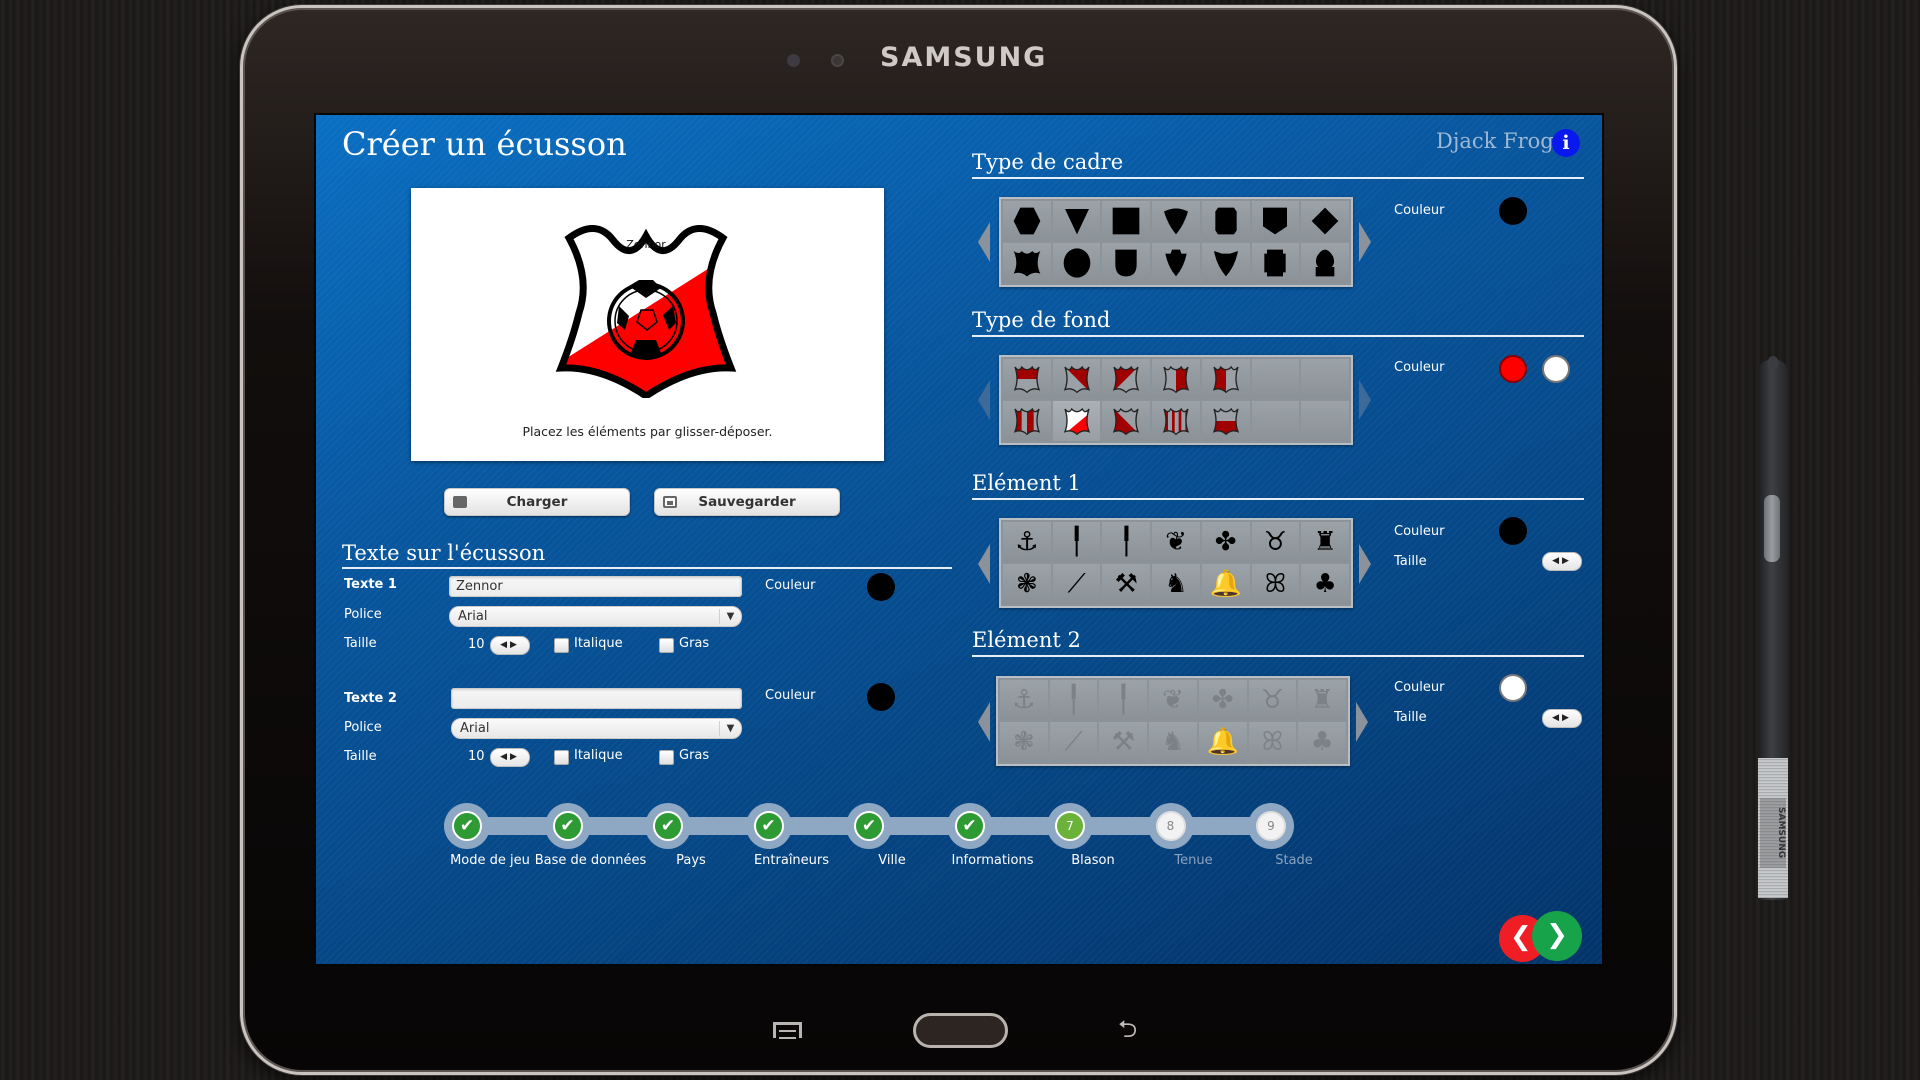 The width and height of the screenshot is (1920, 1080). Describe the element at coordinates (1275, 542) in the screenshot. I see `element1-option-bull: ♉` at that location.